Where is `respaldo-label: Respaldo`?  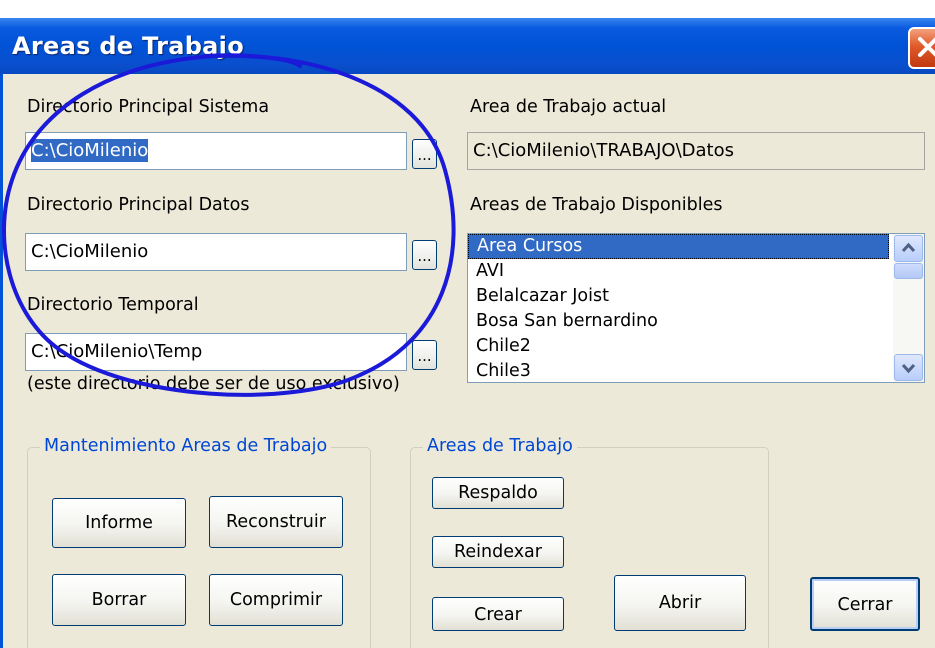 respaldo-label: Respaldo is located at coordinates (498, 493).